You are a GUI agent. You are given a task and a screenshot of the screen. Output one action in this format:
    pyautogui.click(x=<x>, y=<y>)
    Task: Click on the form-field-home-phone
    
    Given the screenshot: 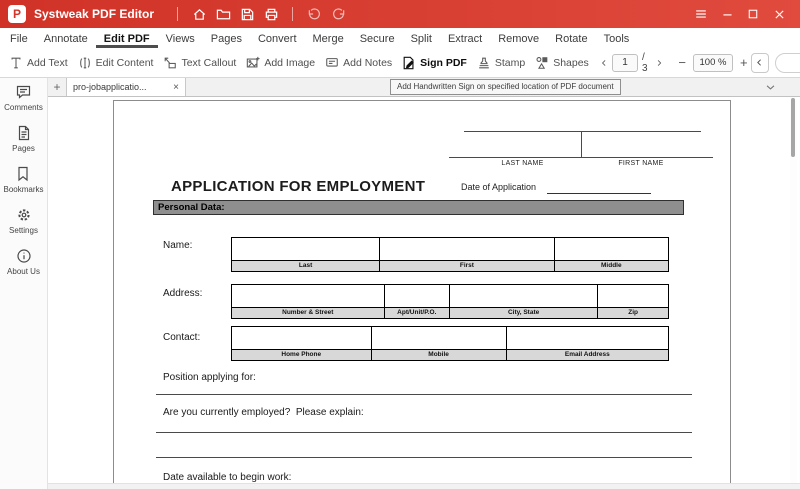 What is the action you would take?
    pyautogui.click(x=302, y=338)
    